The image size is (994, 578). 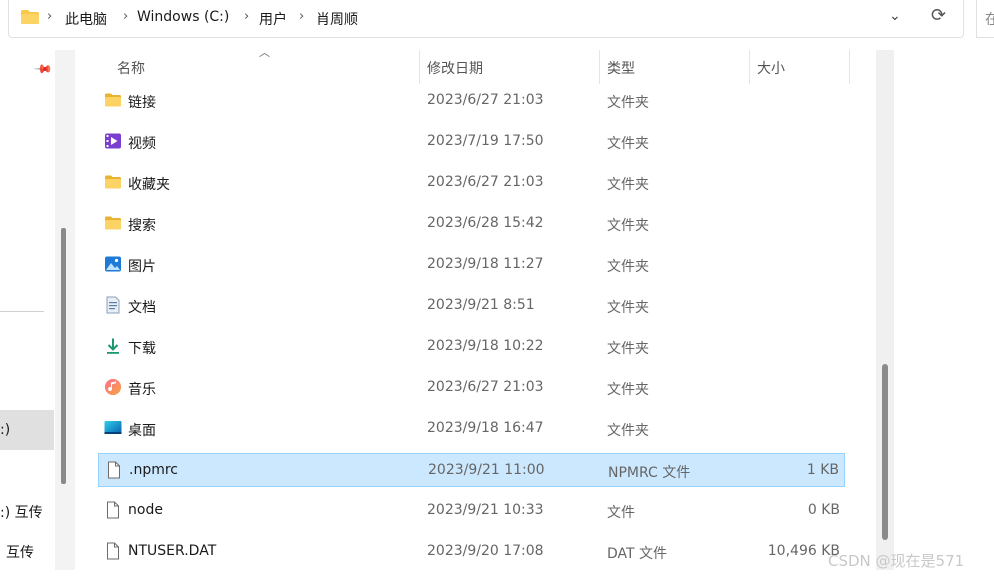 I want to click on file-name: .npmrc, so click(x=153, y=470).